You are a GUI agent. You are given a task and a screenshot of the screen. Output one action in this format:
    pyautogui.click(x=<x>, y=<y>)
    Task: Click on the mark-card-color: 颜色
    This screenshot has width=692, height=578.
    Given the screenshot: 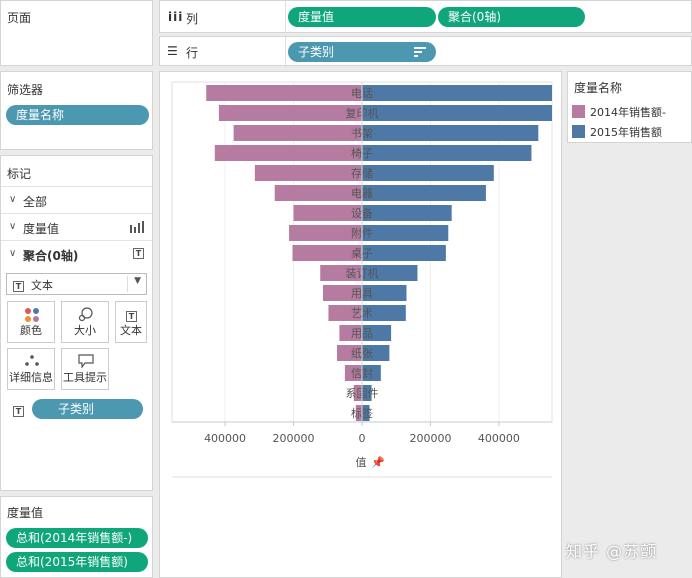 What is the action you would take?
    pyautogui.click(x=31, y=322)
    